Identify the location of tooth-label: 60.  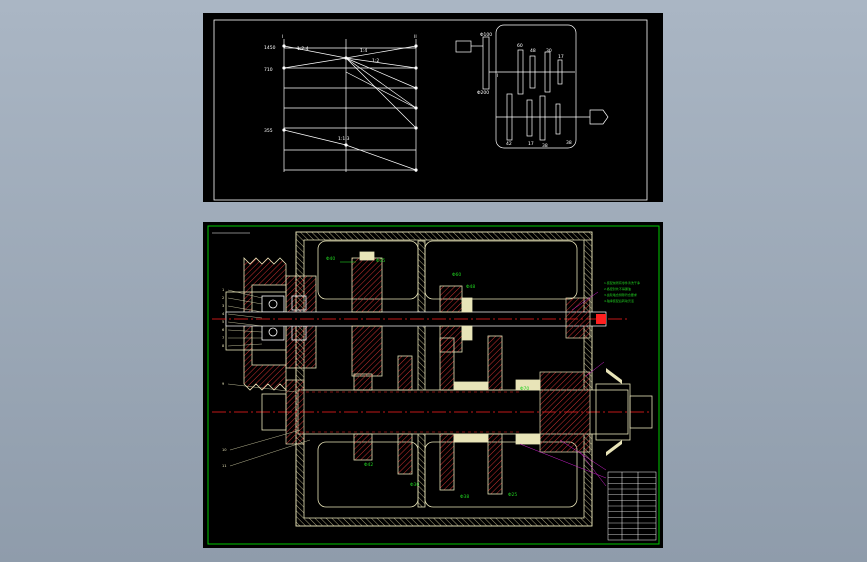
(520, 46).